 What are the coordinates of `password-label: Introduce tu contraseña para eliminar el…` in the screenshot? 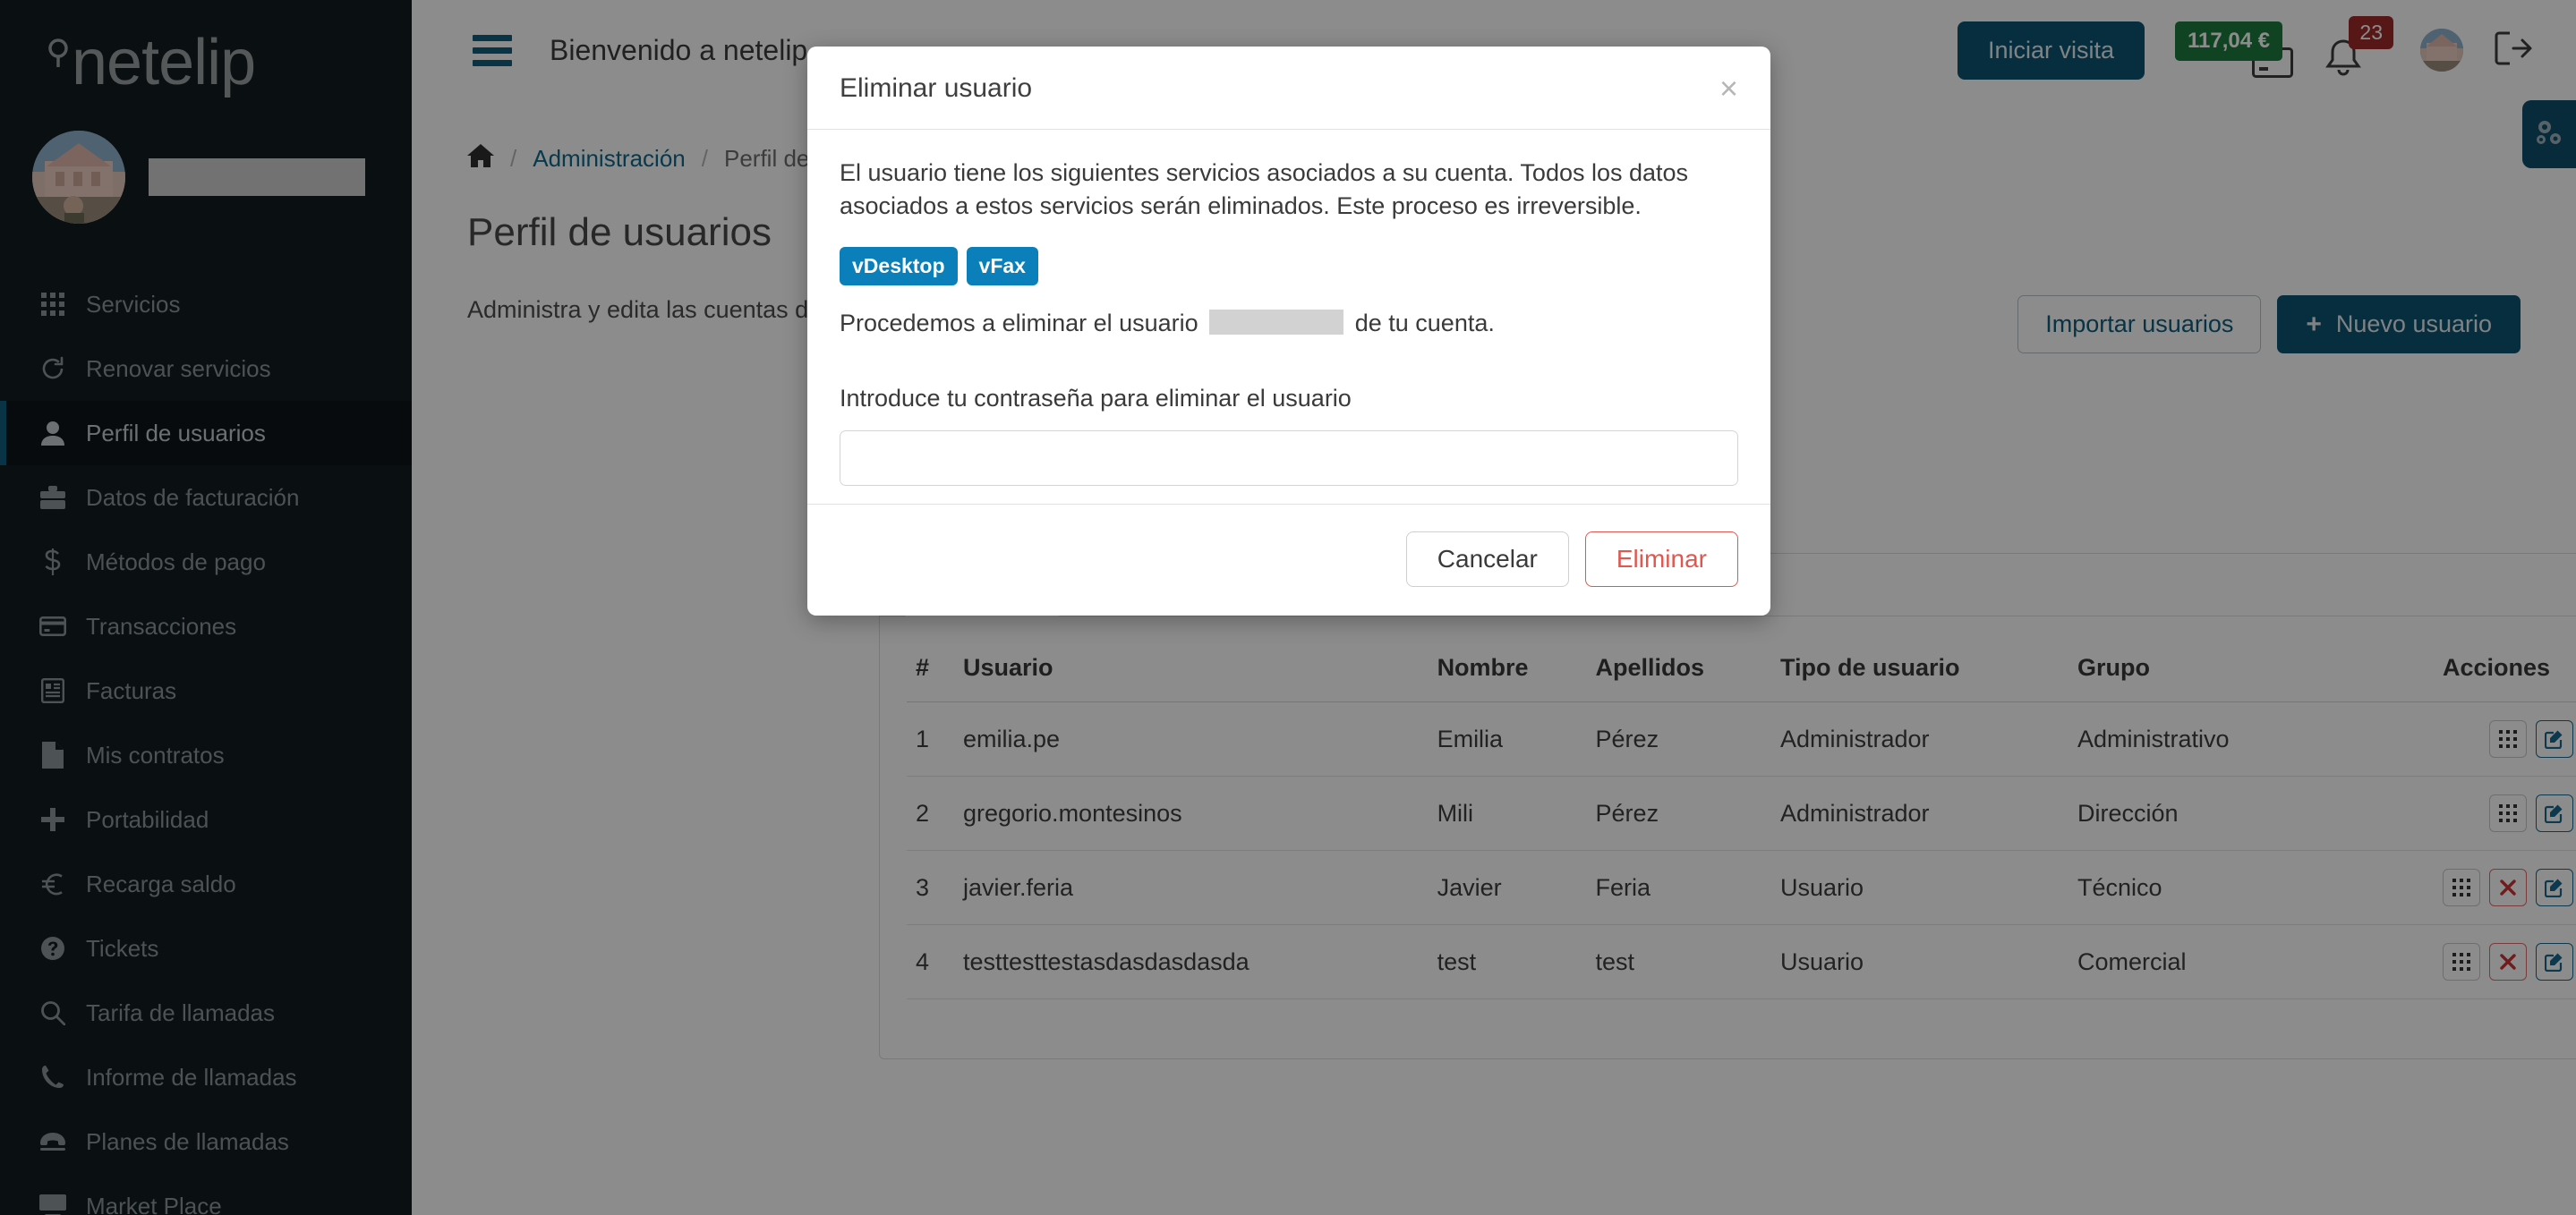 It's located at (1096, 398).